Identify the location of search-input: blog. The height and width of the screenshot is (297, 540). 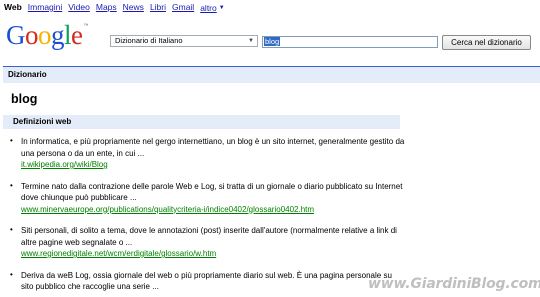
(350, 42).